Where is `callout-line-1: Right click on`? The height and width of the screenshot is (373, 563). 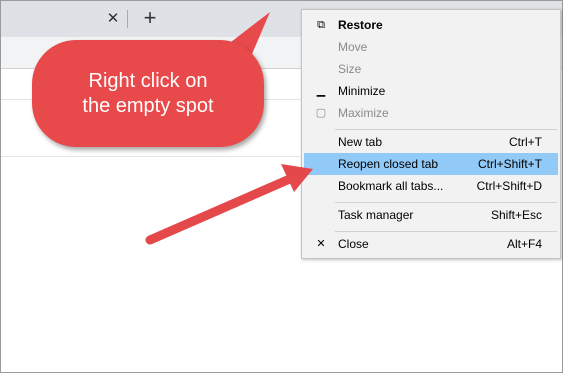 callout-line-1: Right click on is located at coordinates (148, 81).